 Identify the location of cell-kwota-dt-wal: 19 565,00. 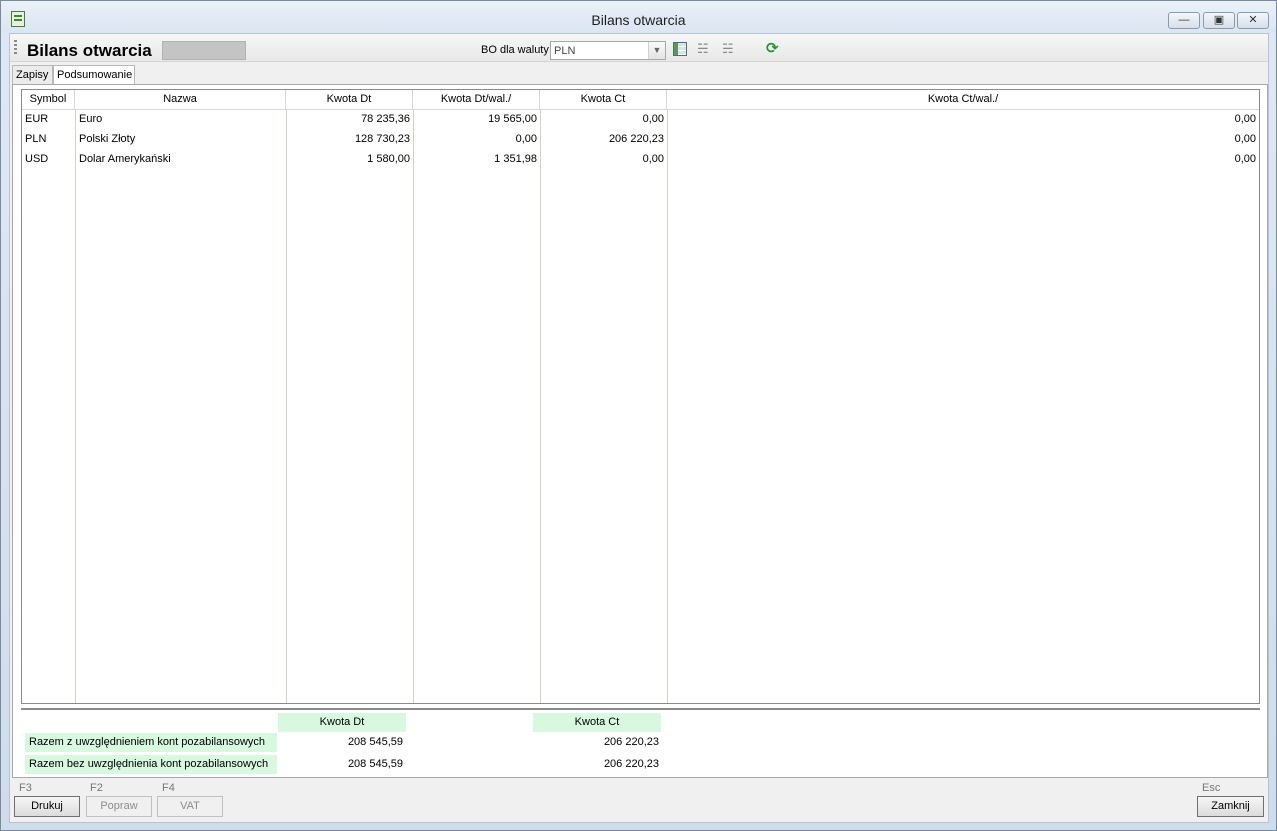
(512, 119).